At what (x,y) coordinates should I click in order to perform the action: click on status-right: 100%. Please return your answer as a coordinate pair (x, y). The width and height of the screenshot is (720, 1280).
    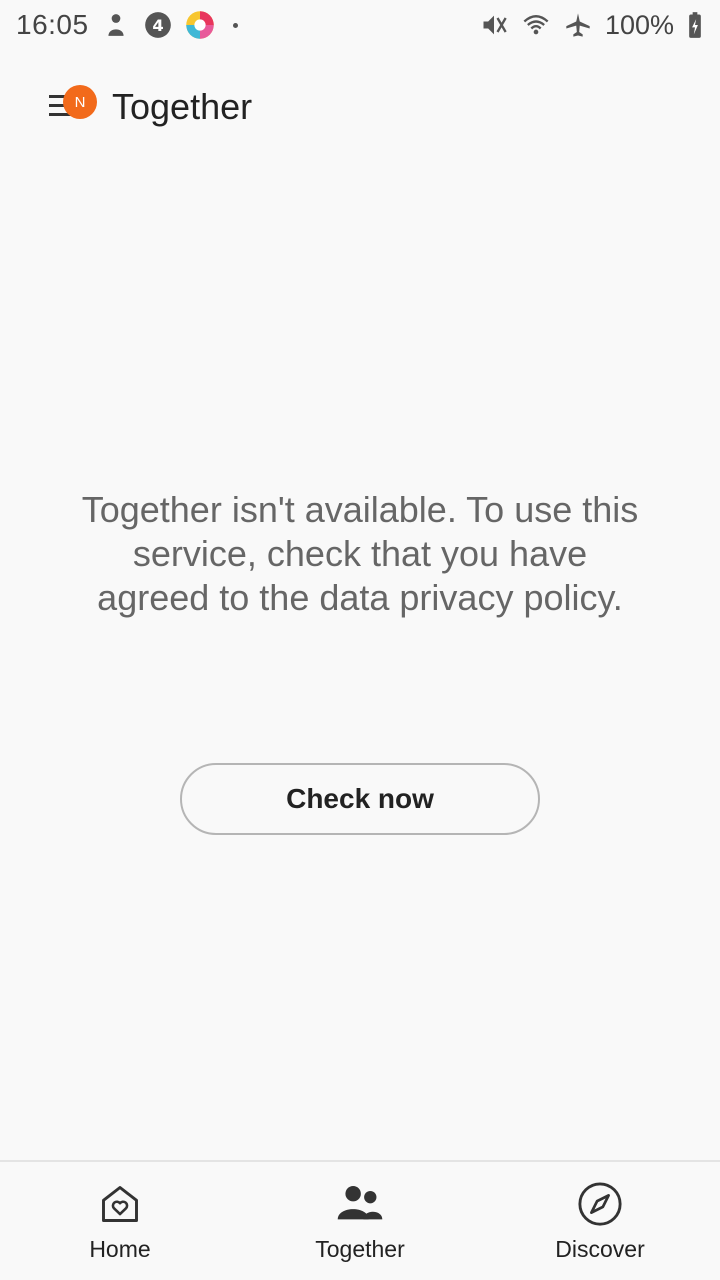
    Looking at the image, I should click on (591, 25).